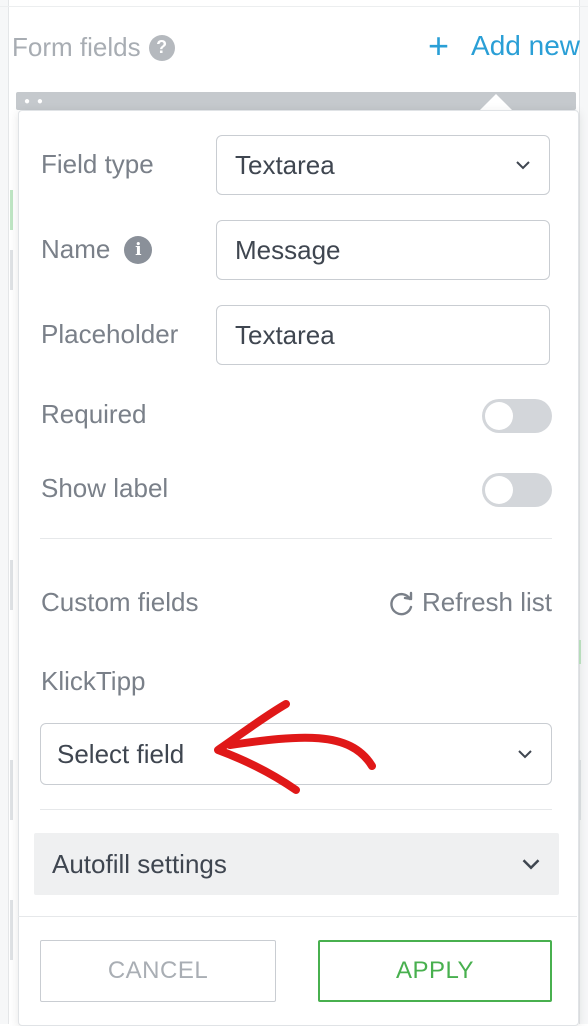 The height and width of the screenshot is (1026, 588). I want to click on refresh-list-button: Refresh list, so click(470, 602).